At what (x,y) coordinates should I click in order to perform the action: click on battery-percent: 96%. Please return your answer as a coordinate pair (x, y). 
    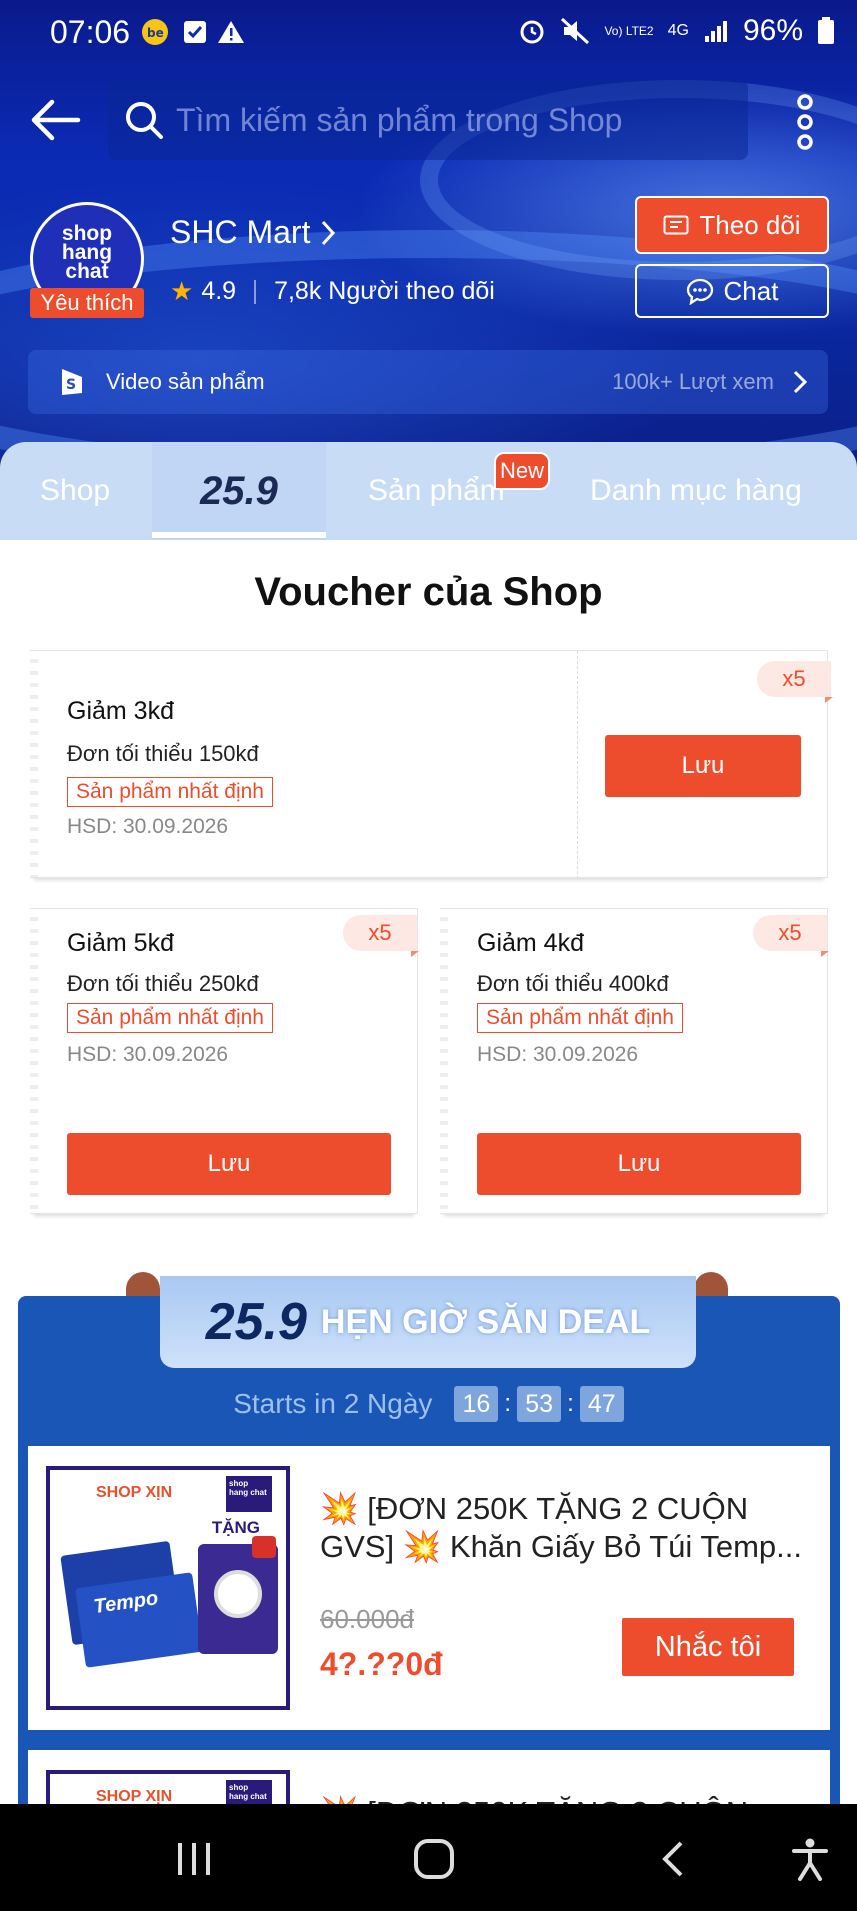
    Looking at the image, I should click on (772, 30).